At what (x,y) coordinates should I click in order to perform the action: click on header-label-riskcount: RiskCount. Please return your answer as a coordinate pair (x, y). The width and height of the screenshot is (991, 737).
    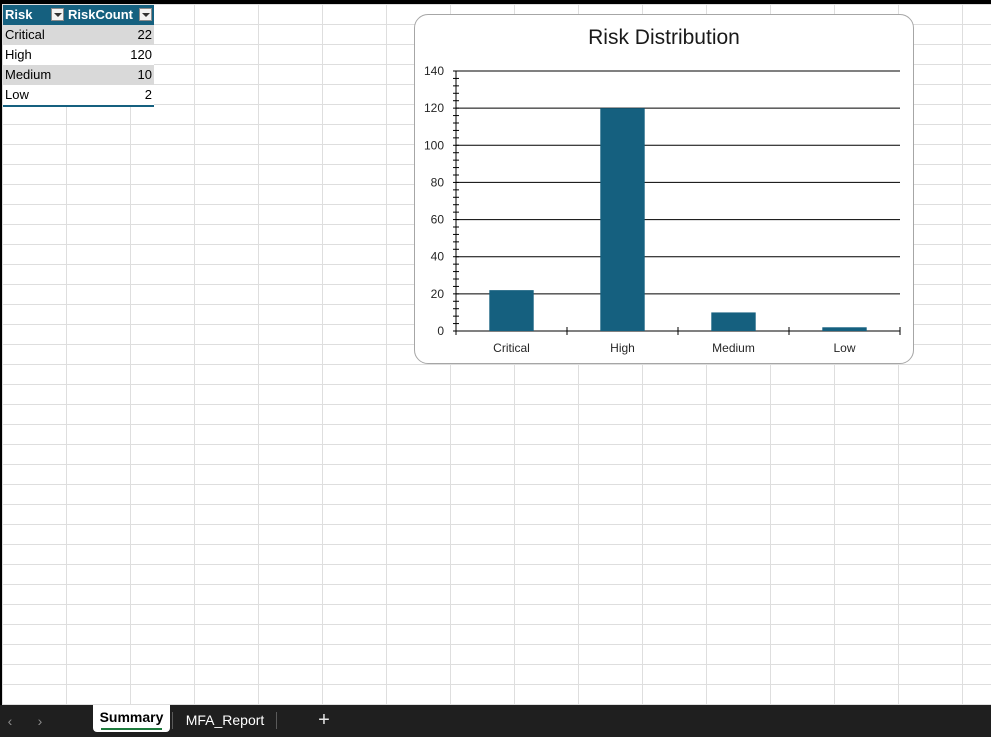
    Looking at the image, I should click on (100, 14).